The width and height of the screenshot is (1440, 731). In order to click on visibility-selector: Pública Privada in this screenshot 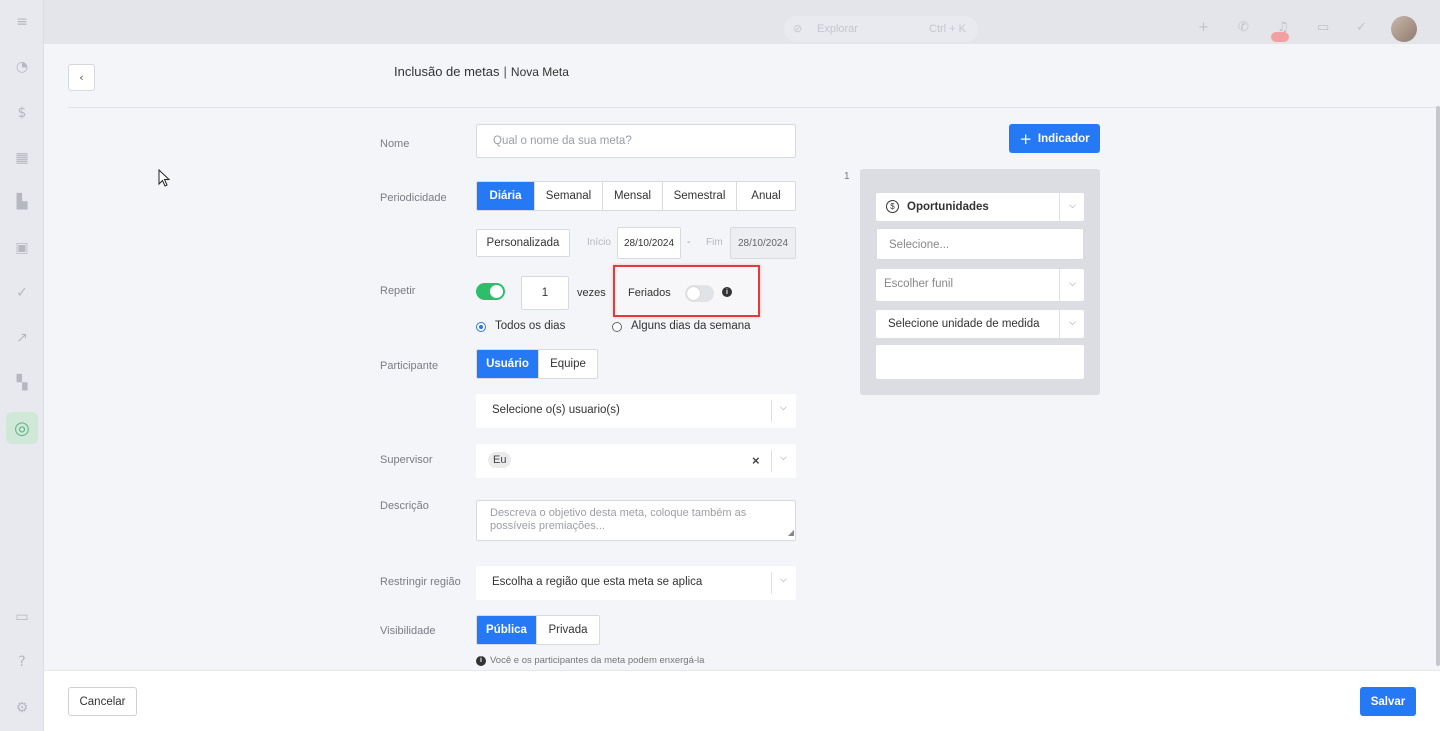, I will do `click(538, 630)`.